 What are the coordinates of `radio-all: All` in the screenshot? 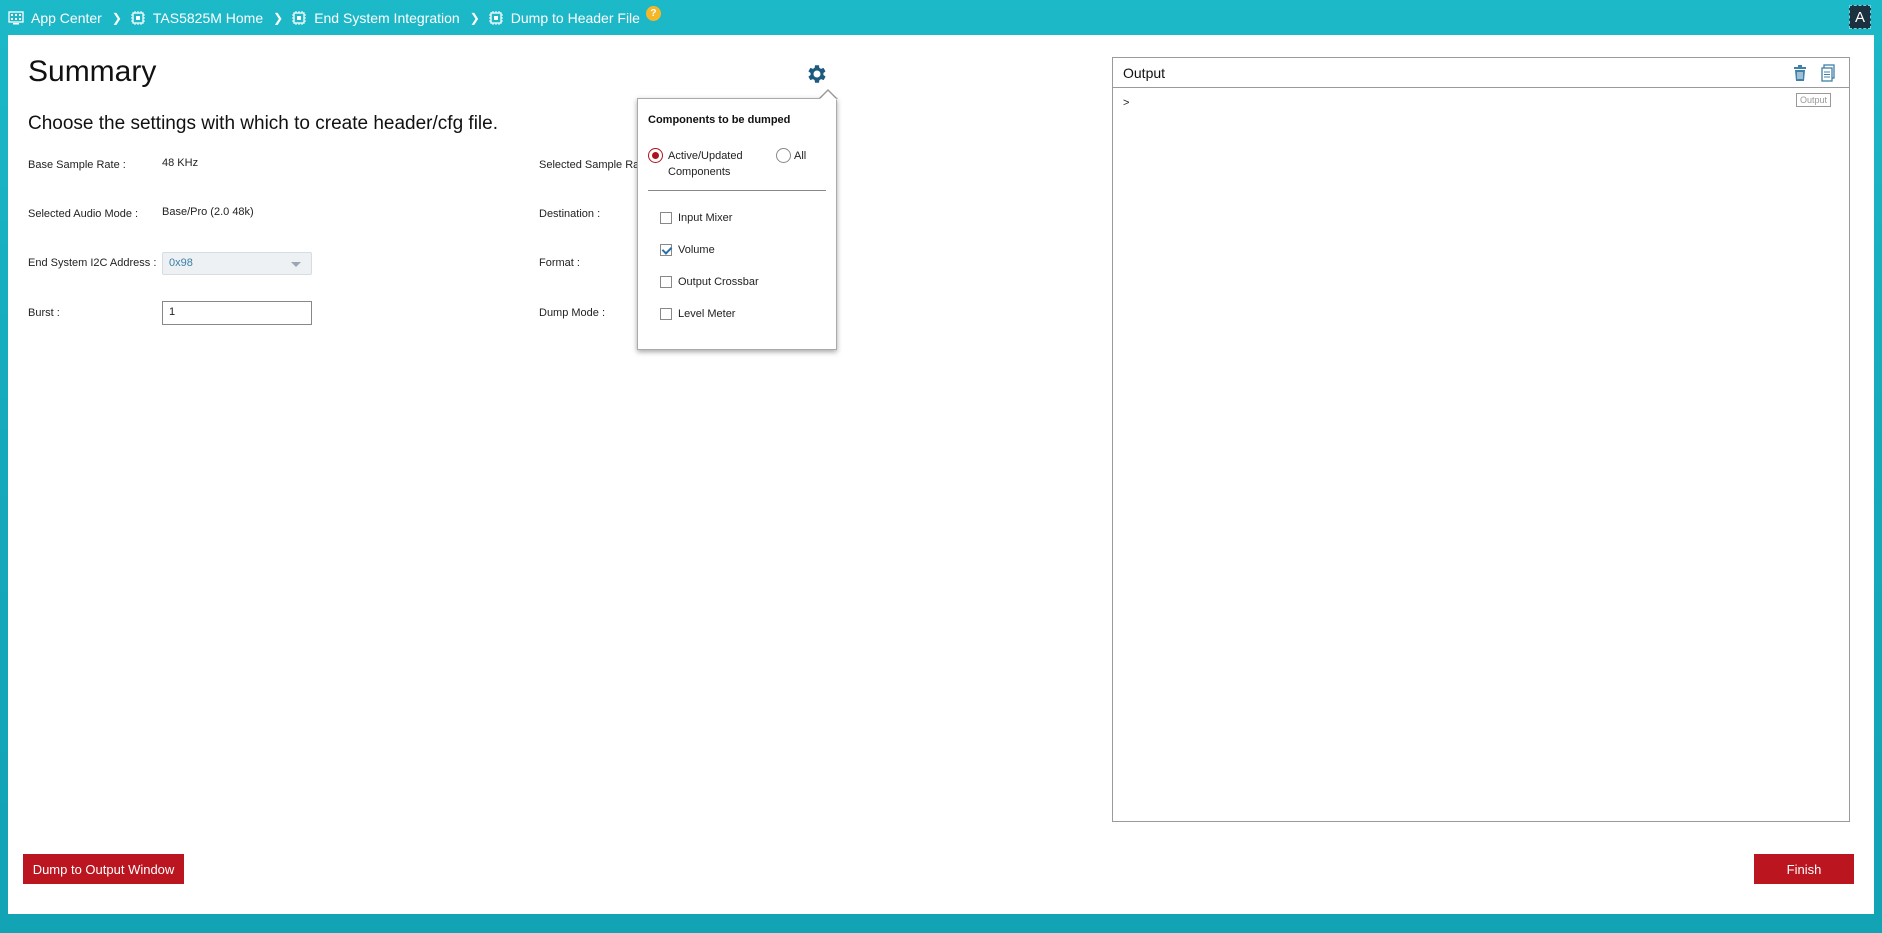 It's located at (791, 156).